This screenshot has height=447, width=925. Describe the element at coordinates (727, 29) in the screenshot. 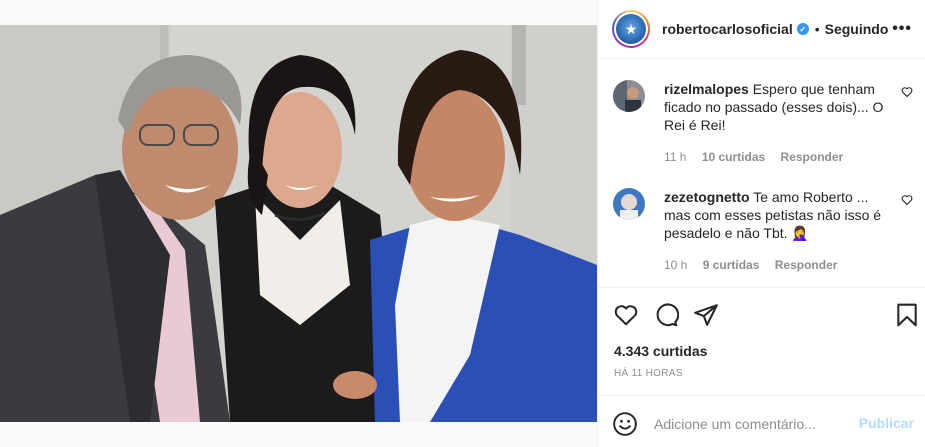

I see `author-username: robertocarlosoficial` at that location.